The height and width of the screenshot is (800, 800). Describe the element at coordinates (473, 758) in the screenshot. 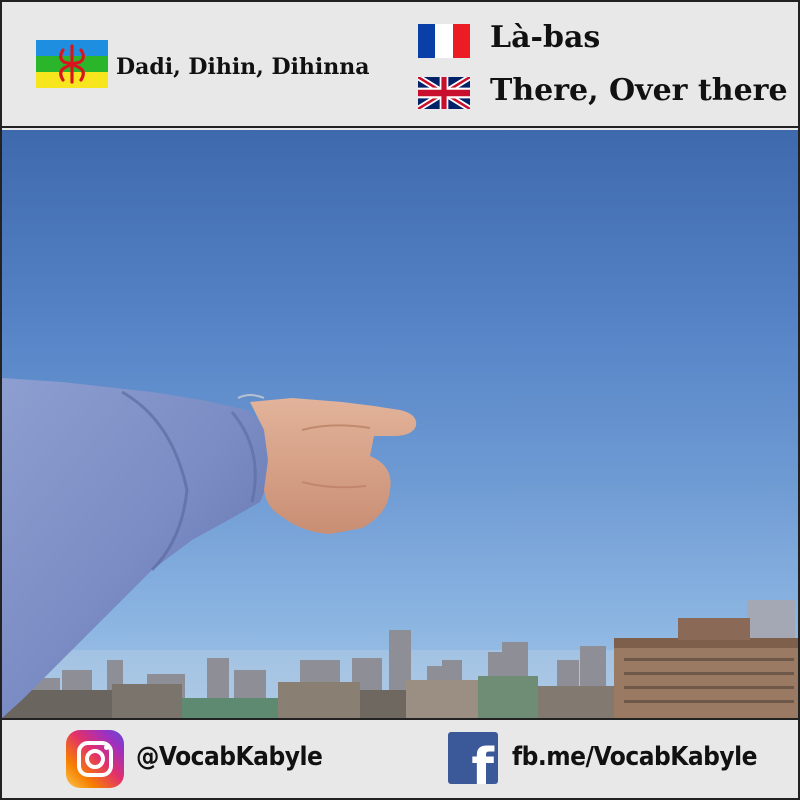

I see `facebook-icon: f` at that location.